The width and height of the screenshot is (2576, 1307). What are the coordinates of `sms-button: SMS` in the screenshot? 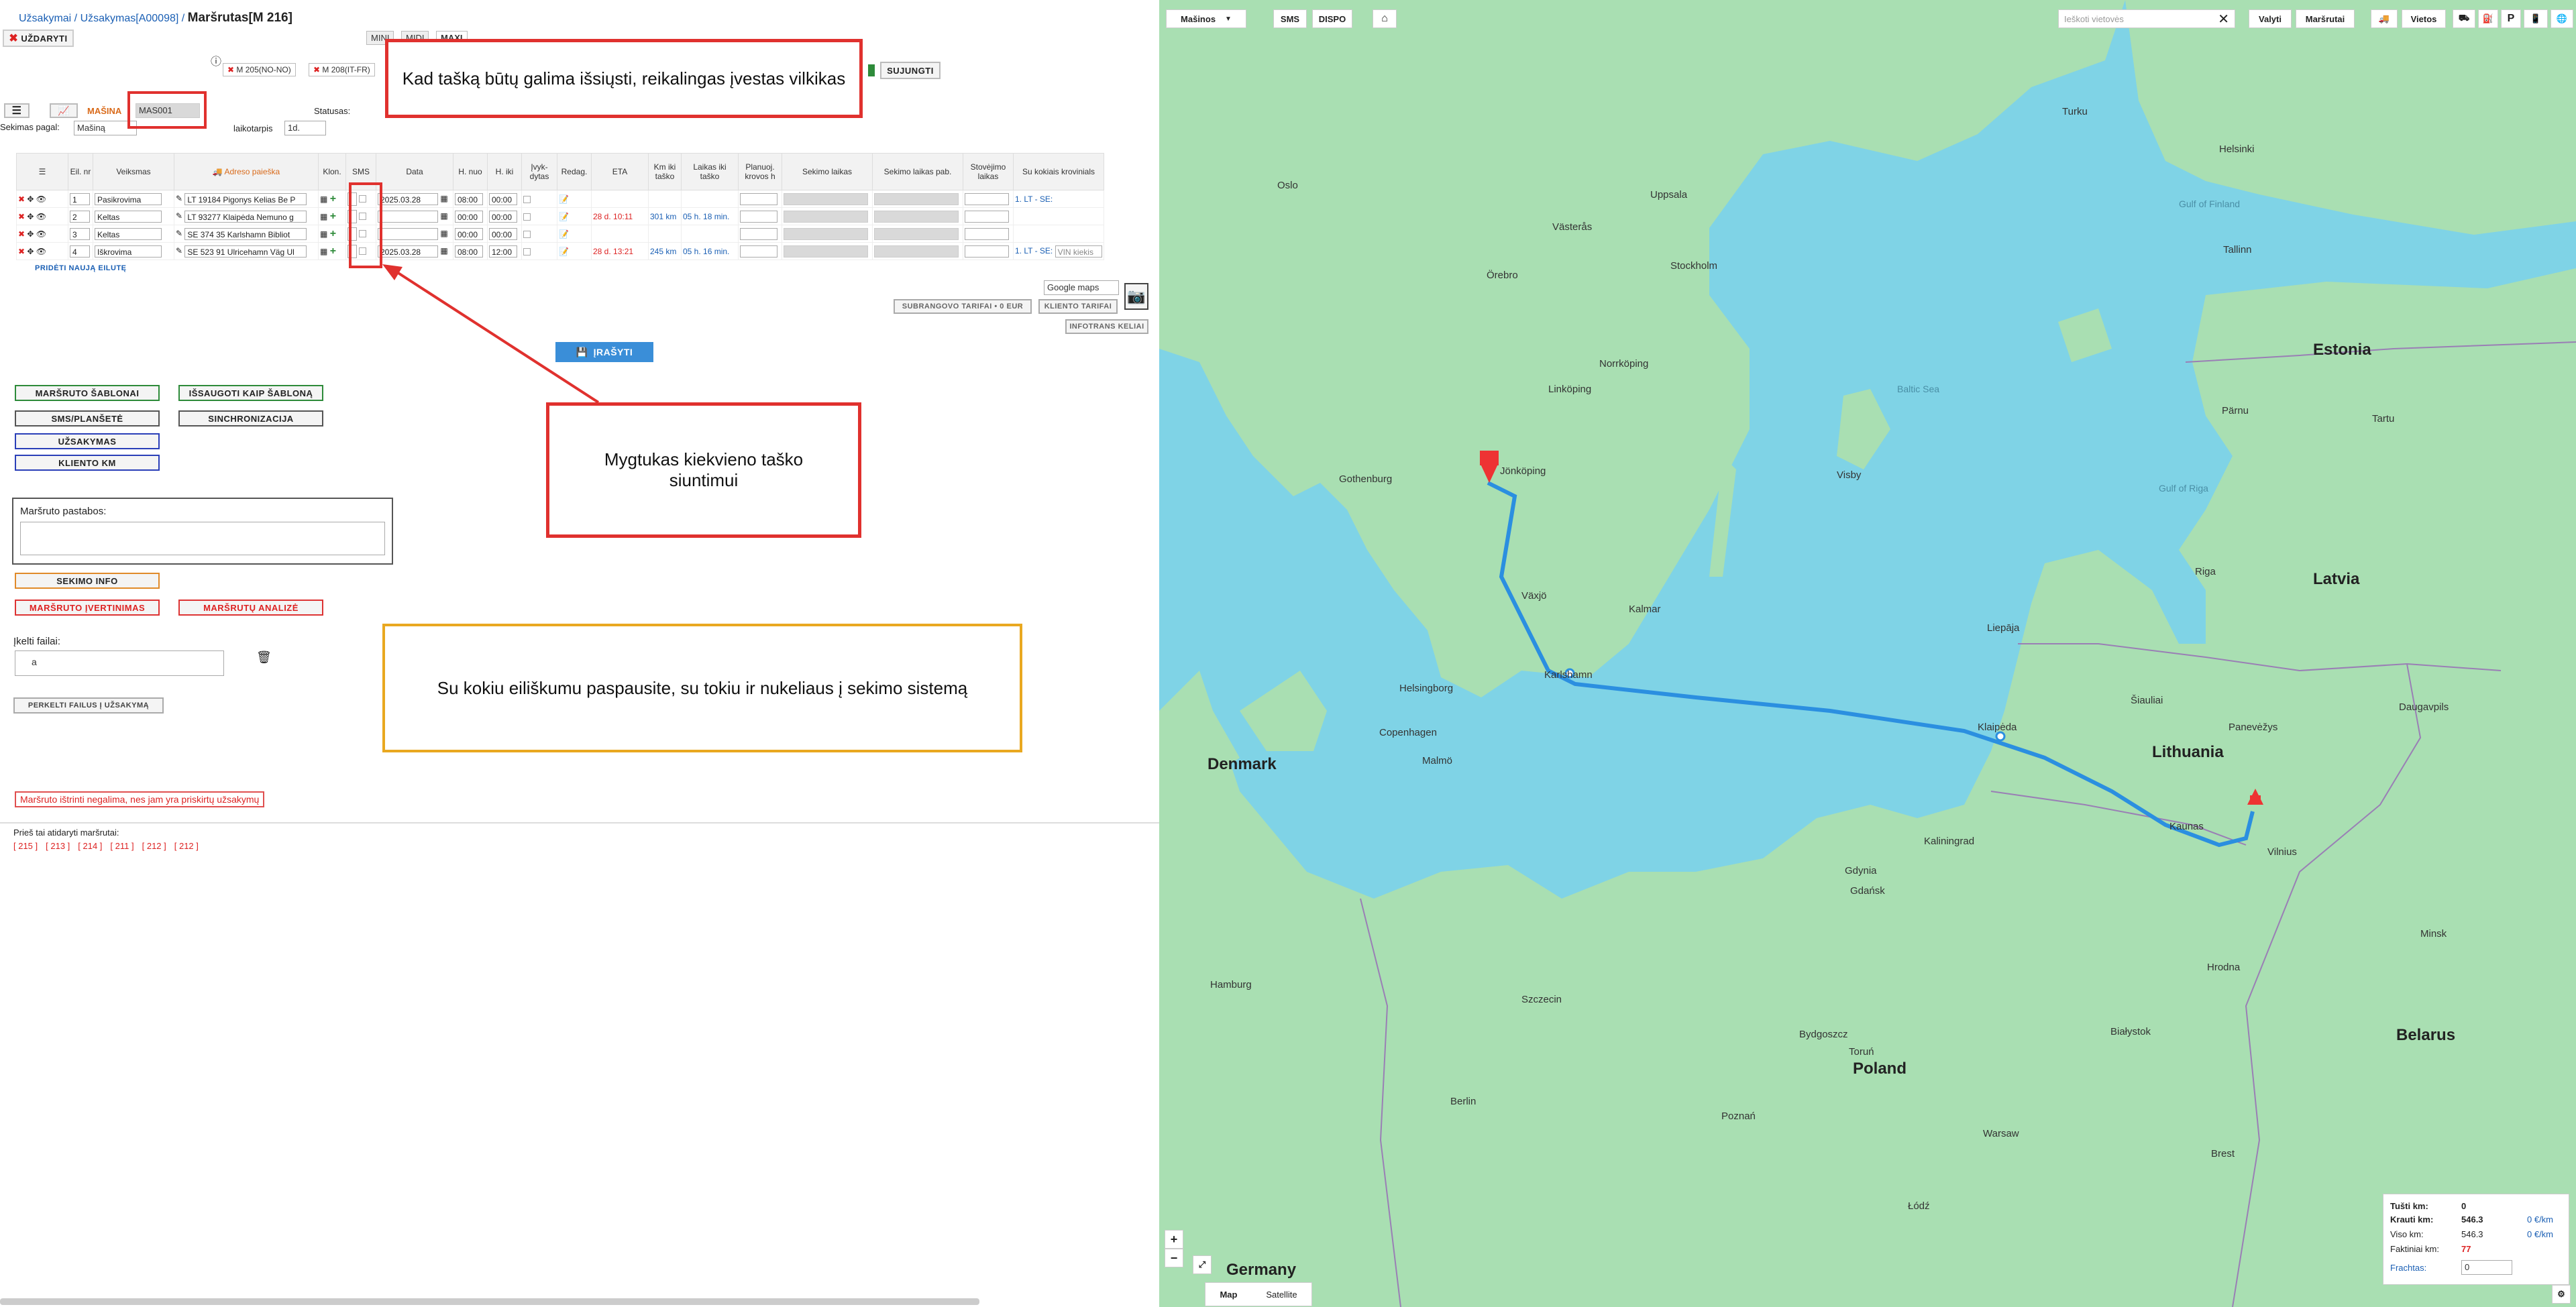 It's located at (1290, 18).